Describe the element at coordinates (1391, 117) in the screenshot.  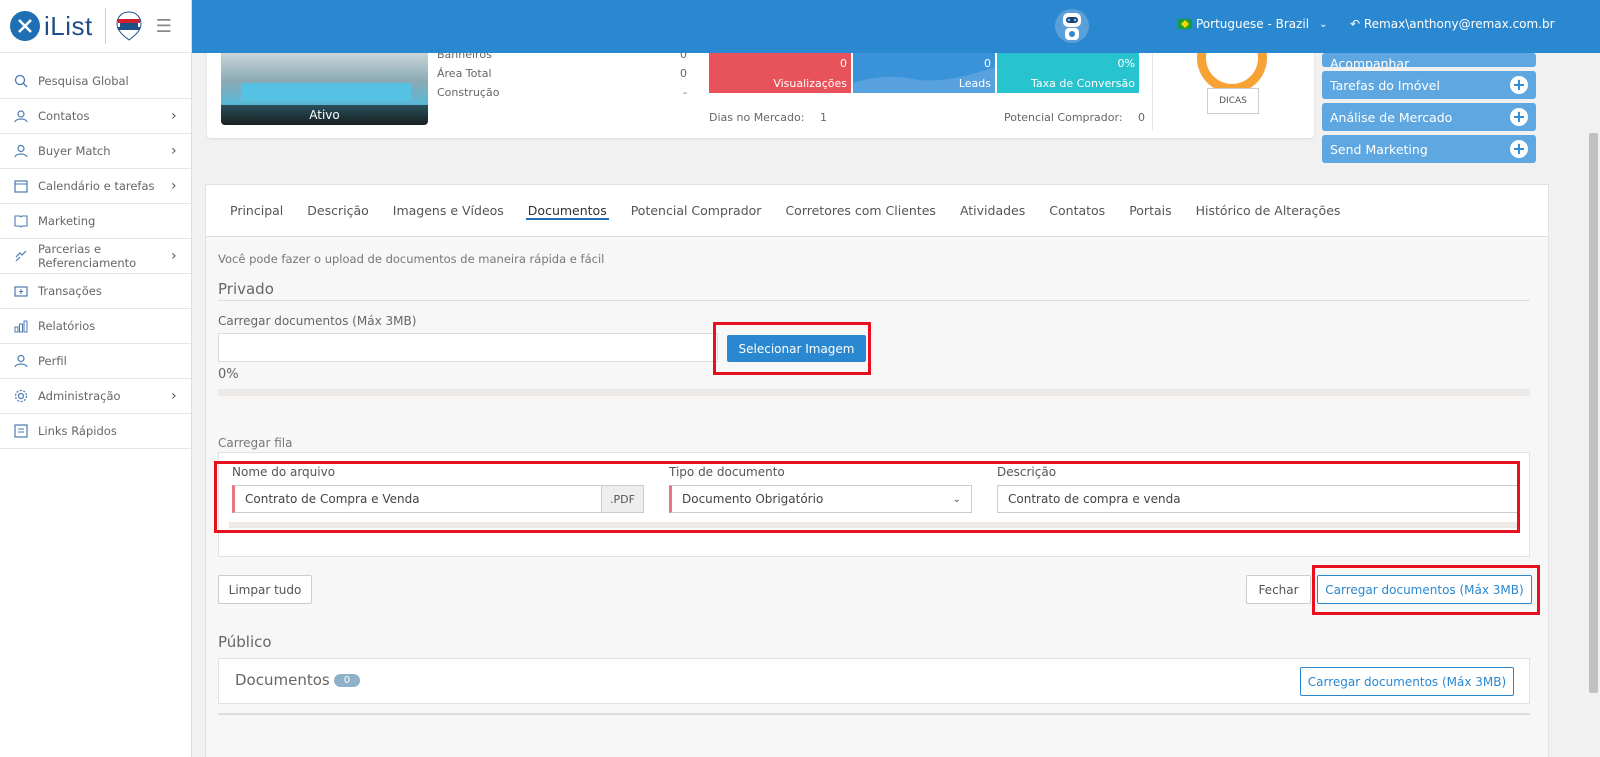
I see `side-action-label: Análise de Mercado` at that location.